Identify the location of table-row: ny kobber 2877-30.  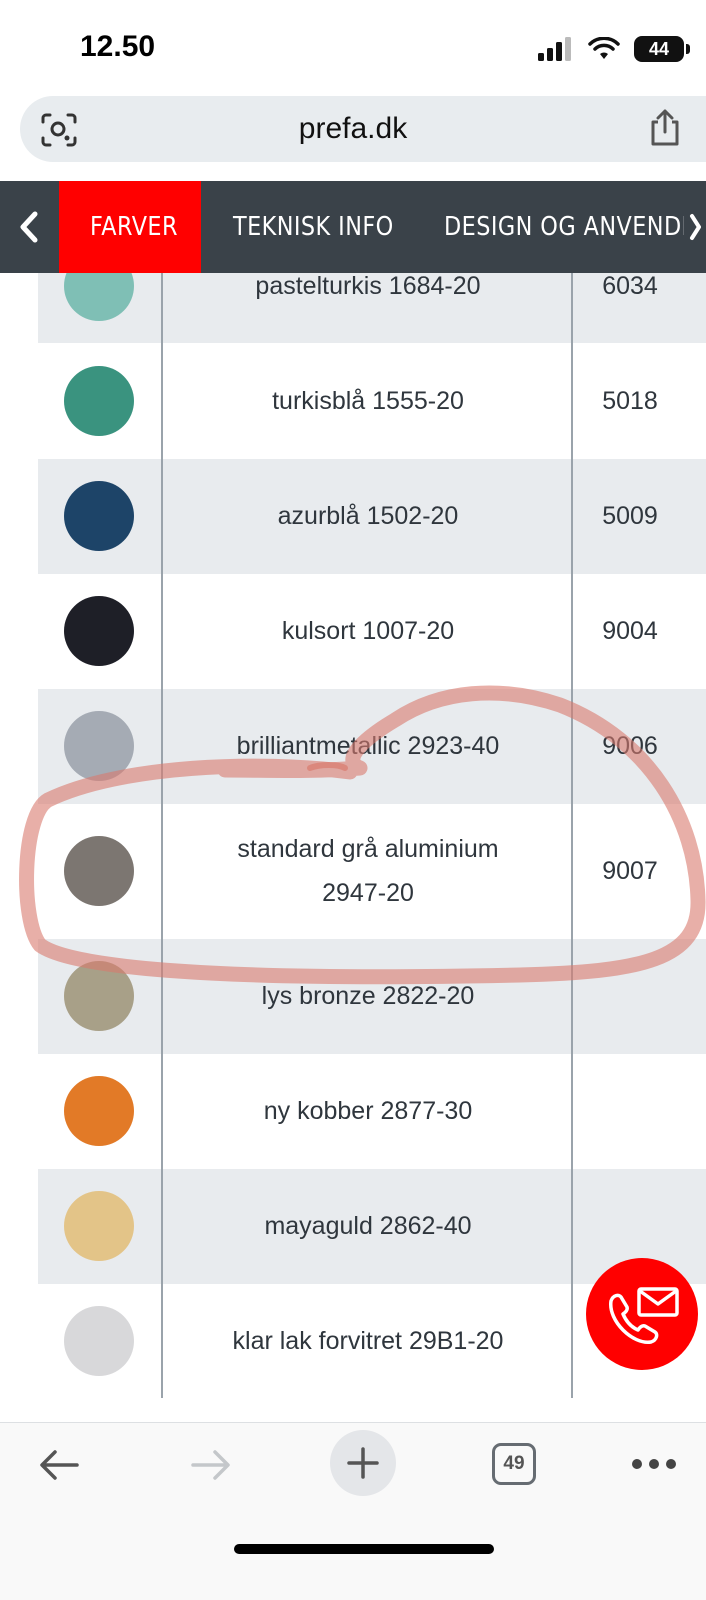
(372, 1111).